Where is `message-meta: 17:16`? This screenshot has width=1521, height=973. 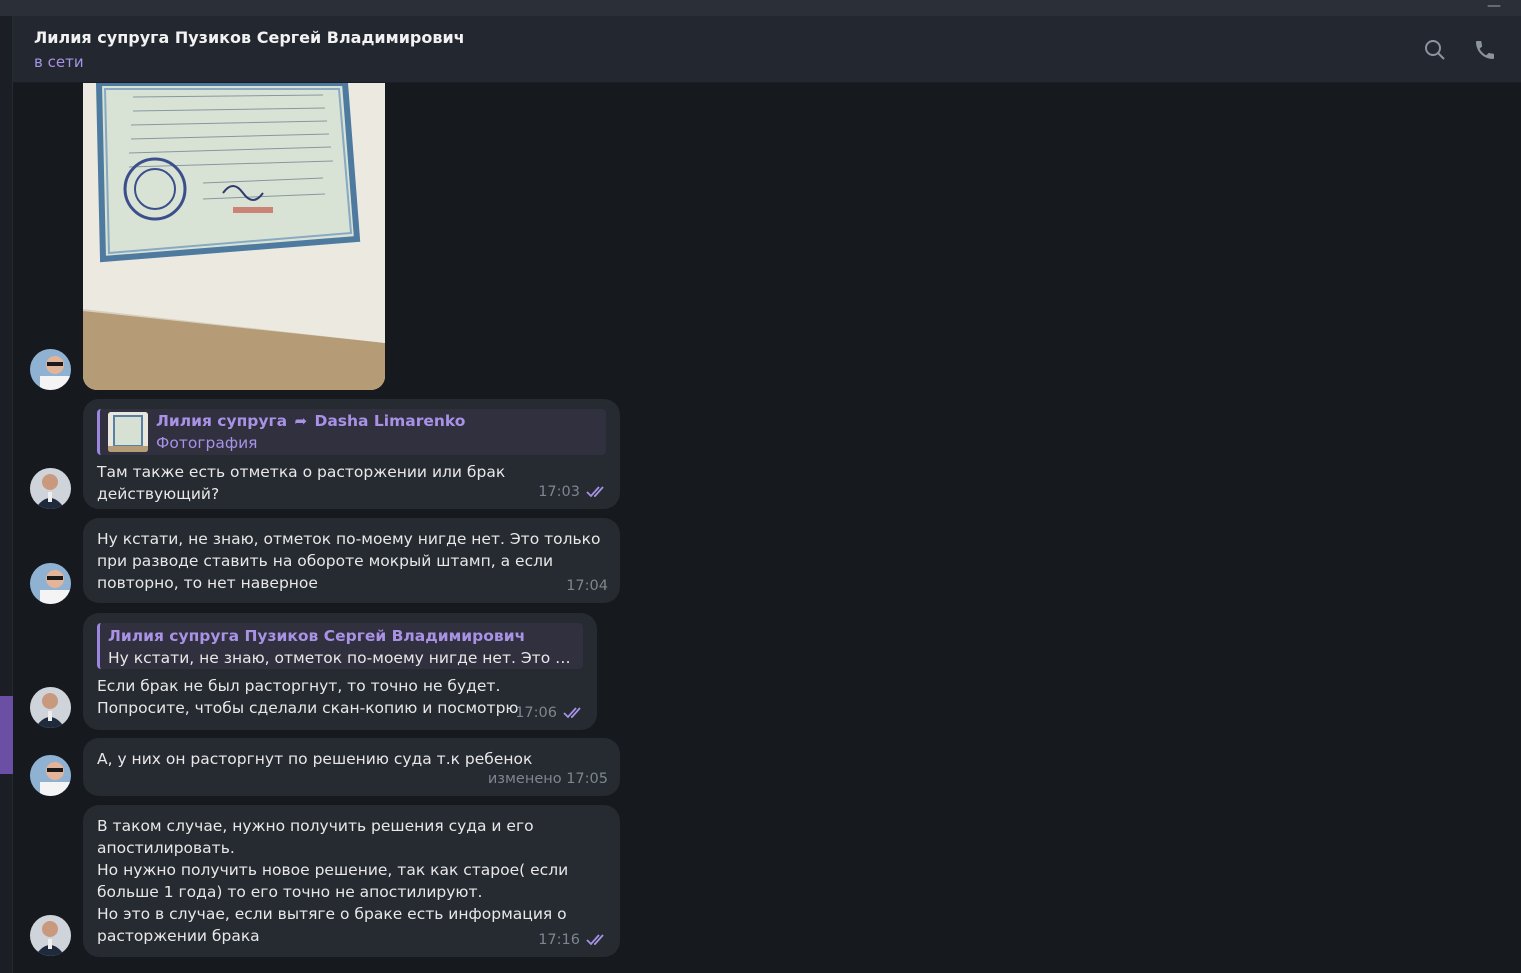
message-meta: 17:16 is located at coordinates (573, 940).